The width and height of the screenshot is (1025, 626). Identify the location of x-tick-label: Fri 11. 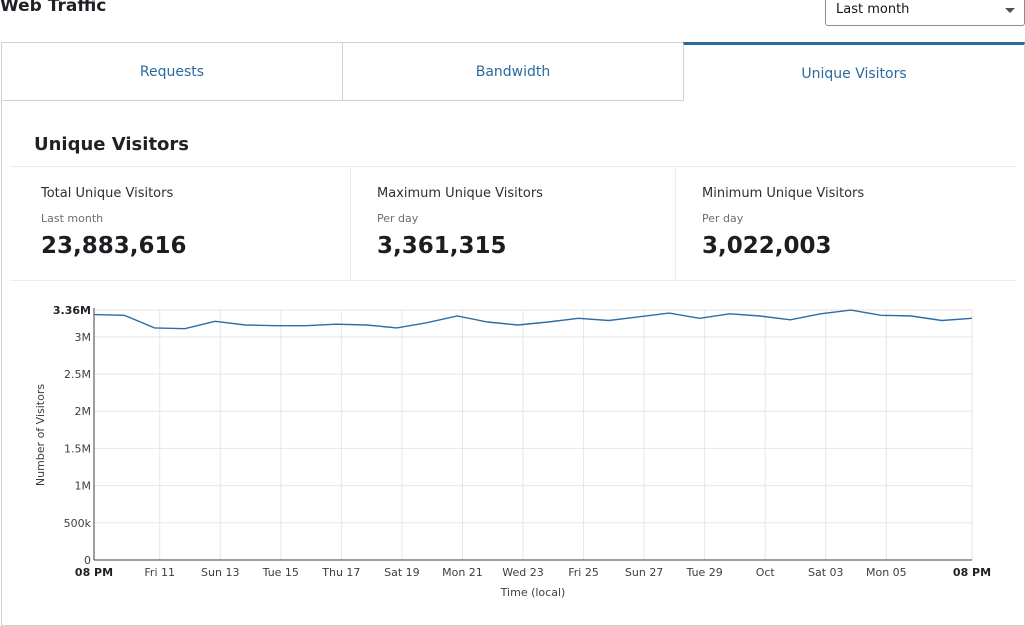
(159, 572).